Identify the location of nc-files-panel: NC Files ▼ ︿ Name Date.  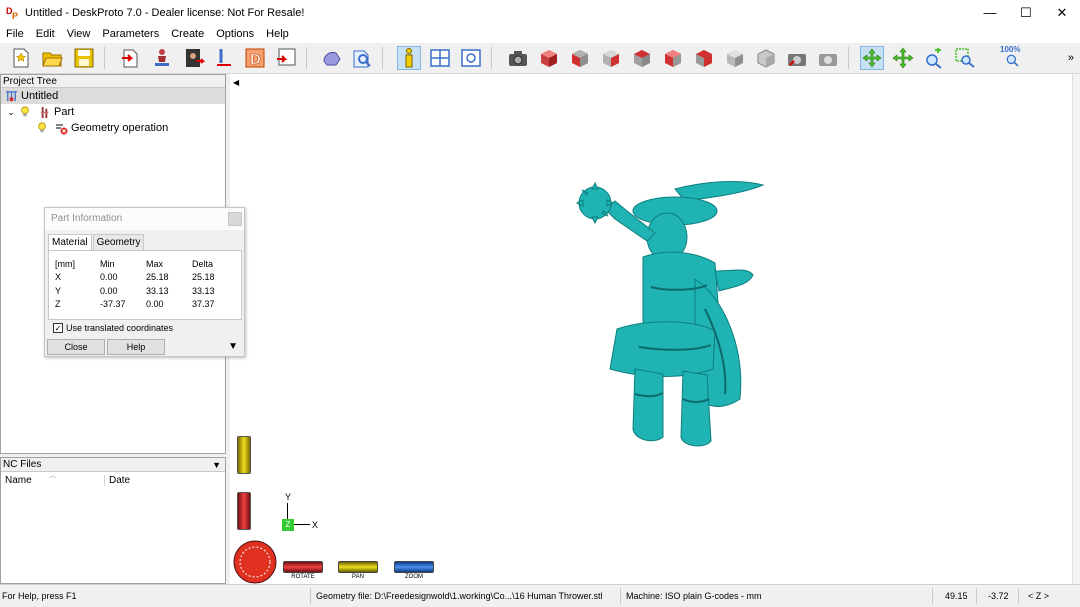
(113, 520).